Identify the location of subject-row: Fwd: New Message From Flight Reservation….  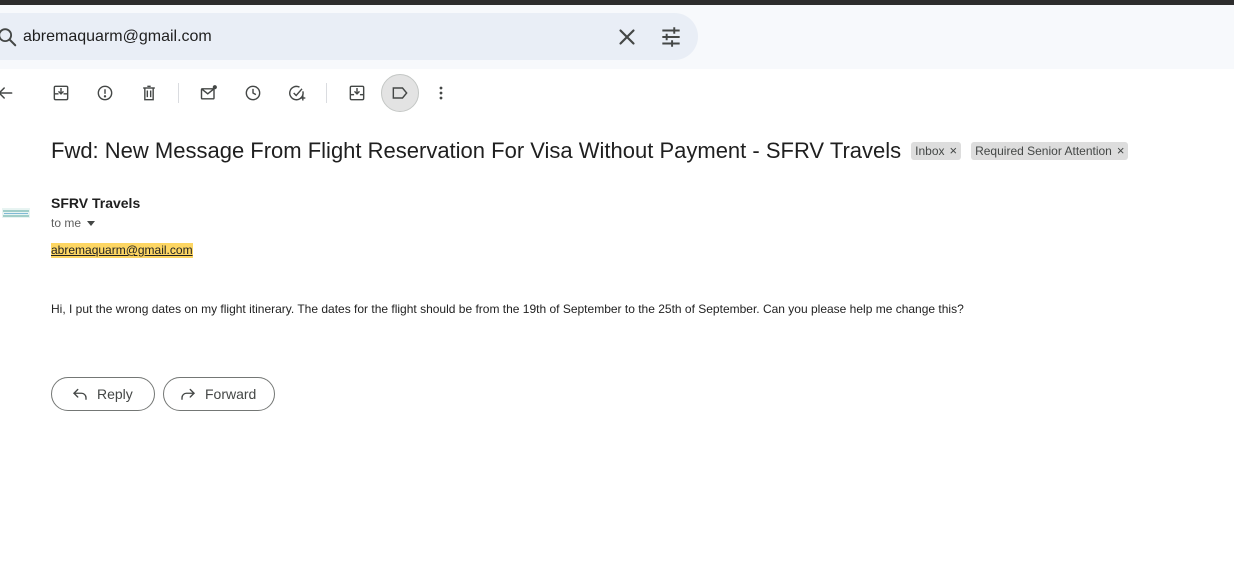
(590, 151).